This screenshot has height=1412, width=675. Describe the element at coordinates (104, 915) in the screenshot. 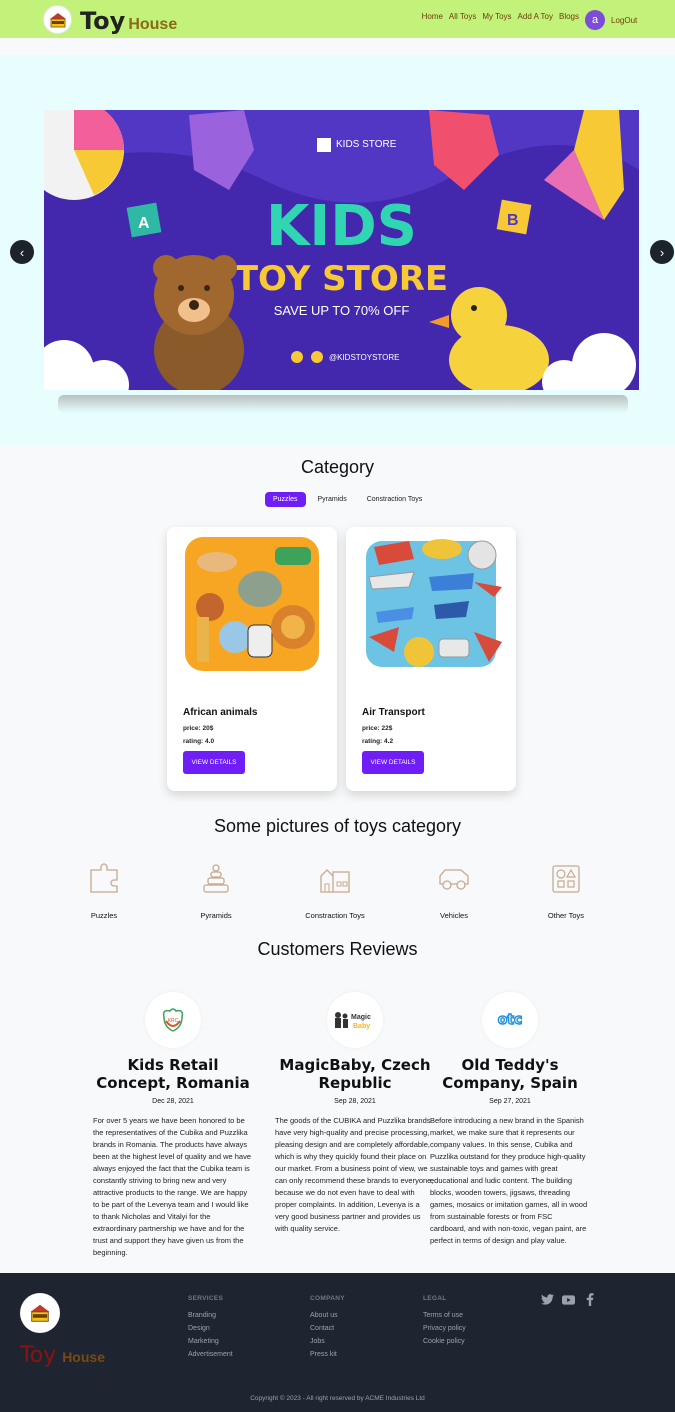

I see `category-label: Puzzles` at that location.